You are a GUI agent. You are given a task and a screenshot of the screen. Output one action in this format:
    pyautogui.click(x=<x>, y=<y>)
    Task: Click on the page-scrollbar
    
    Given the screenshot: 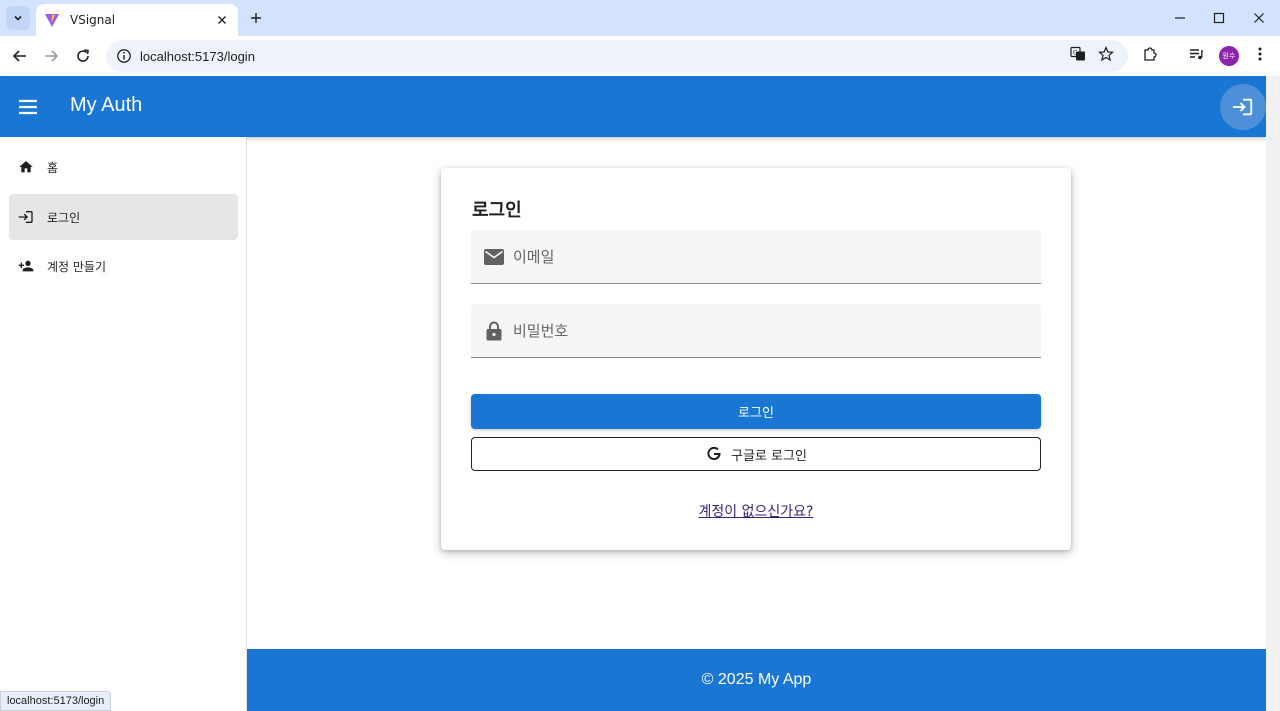 What is the action you would take?
    pyautogui.click(x=1273, y=393)
    